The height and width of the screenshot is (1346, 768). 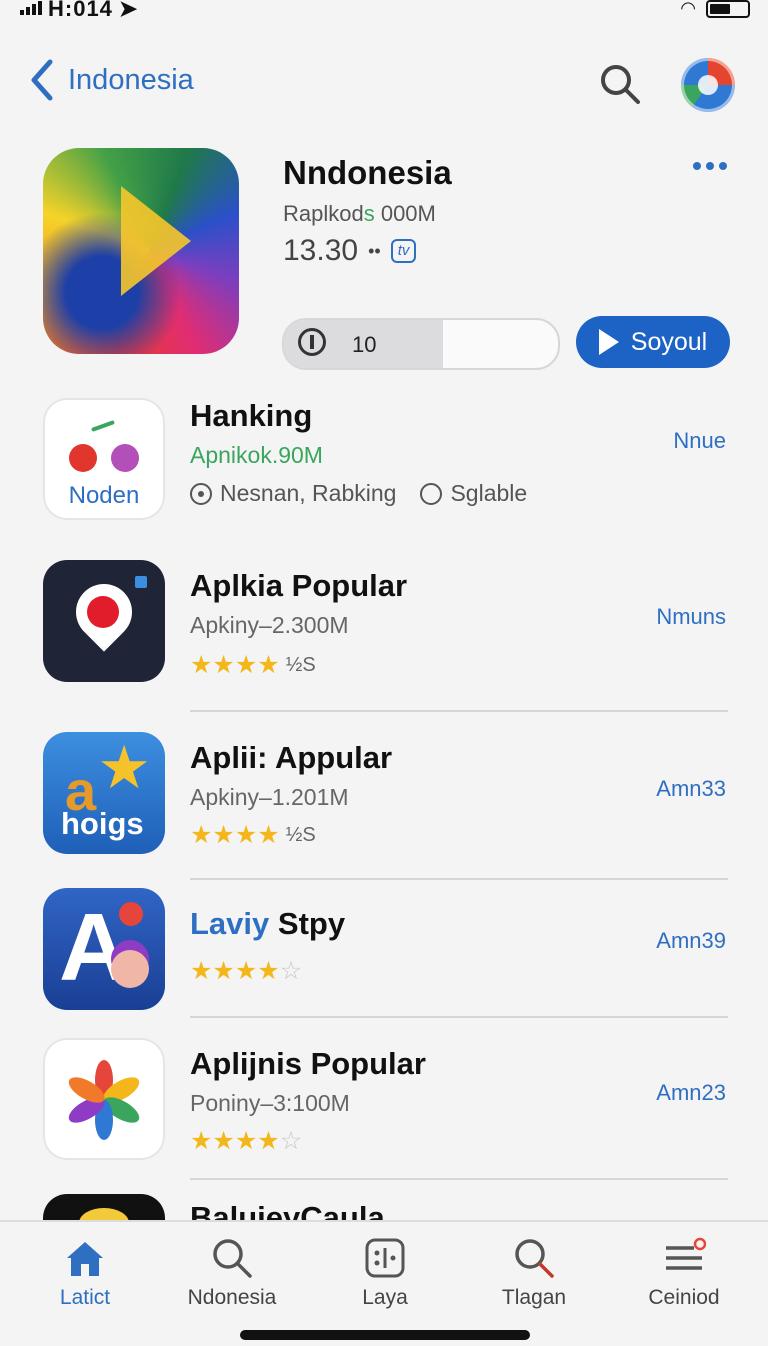 What do you see at coordinates (708, 85) in the screenshot?
I see `avatar` at bounding box center [708, 85].